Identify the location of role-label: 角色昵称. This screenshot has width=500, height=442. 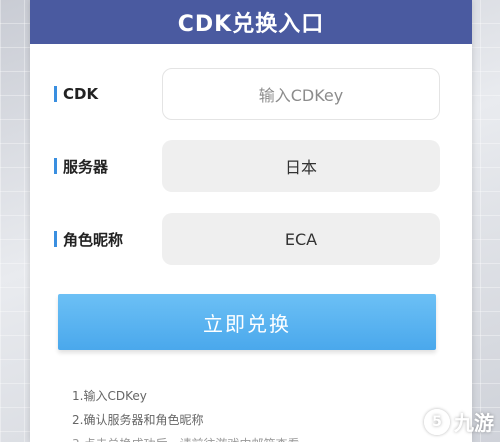
(88, 239).